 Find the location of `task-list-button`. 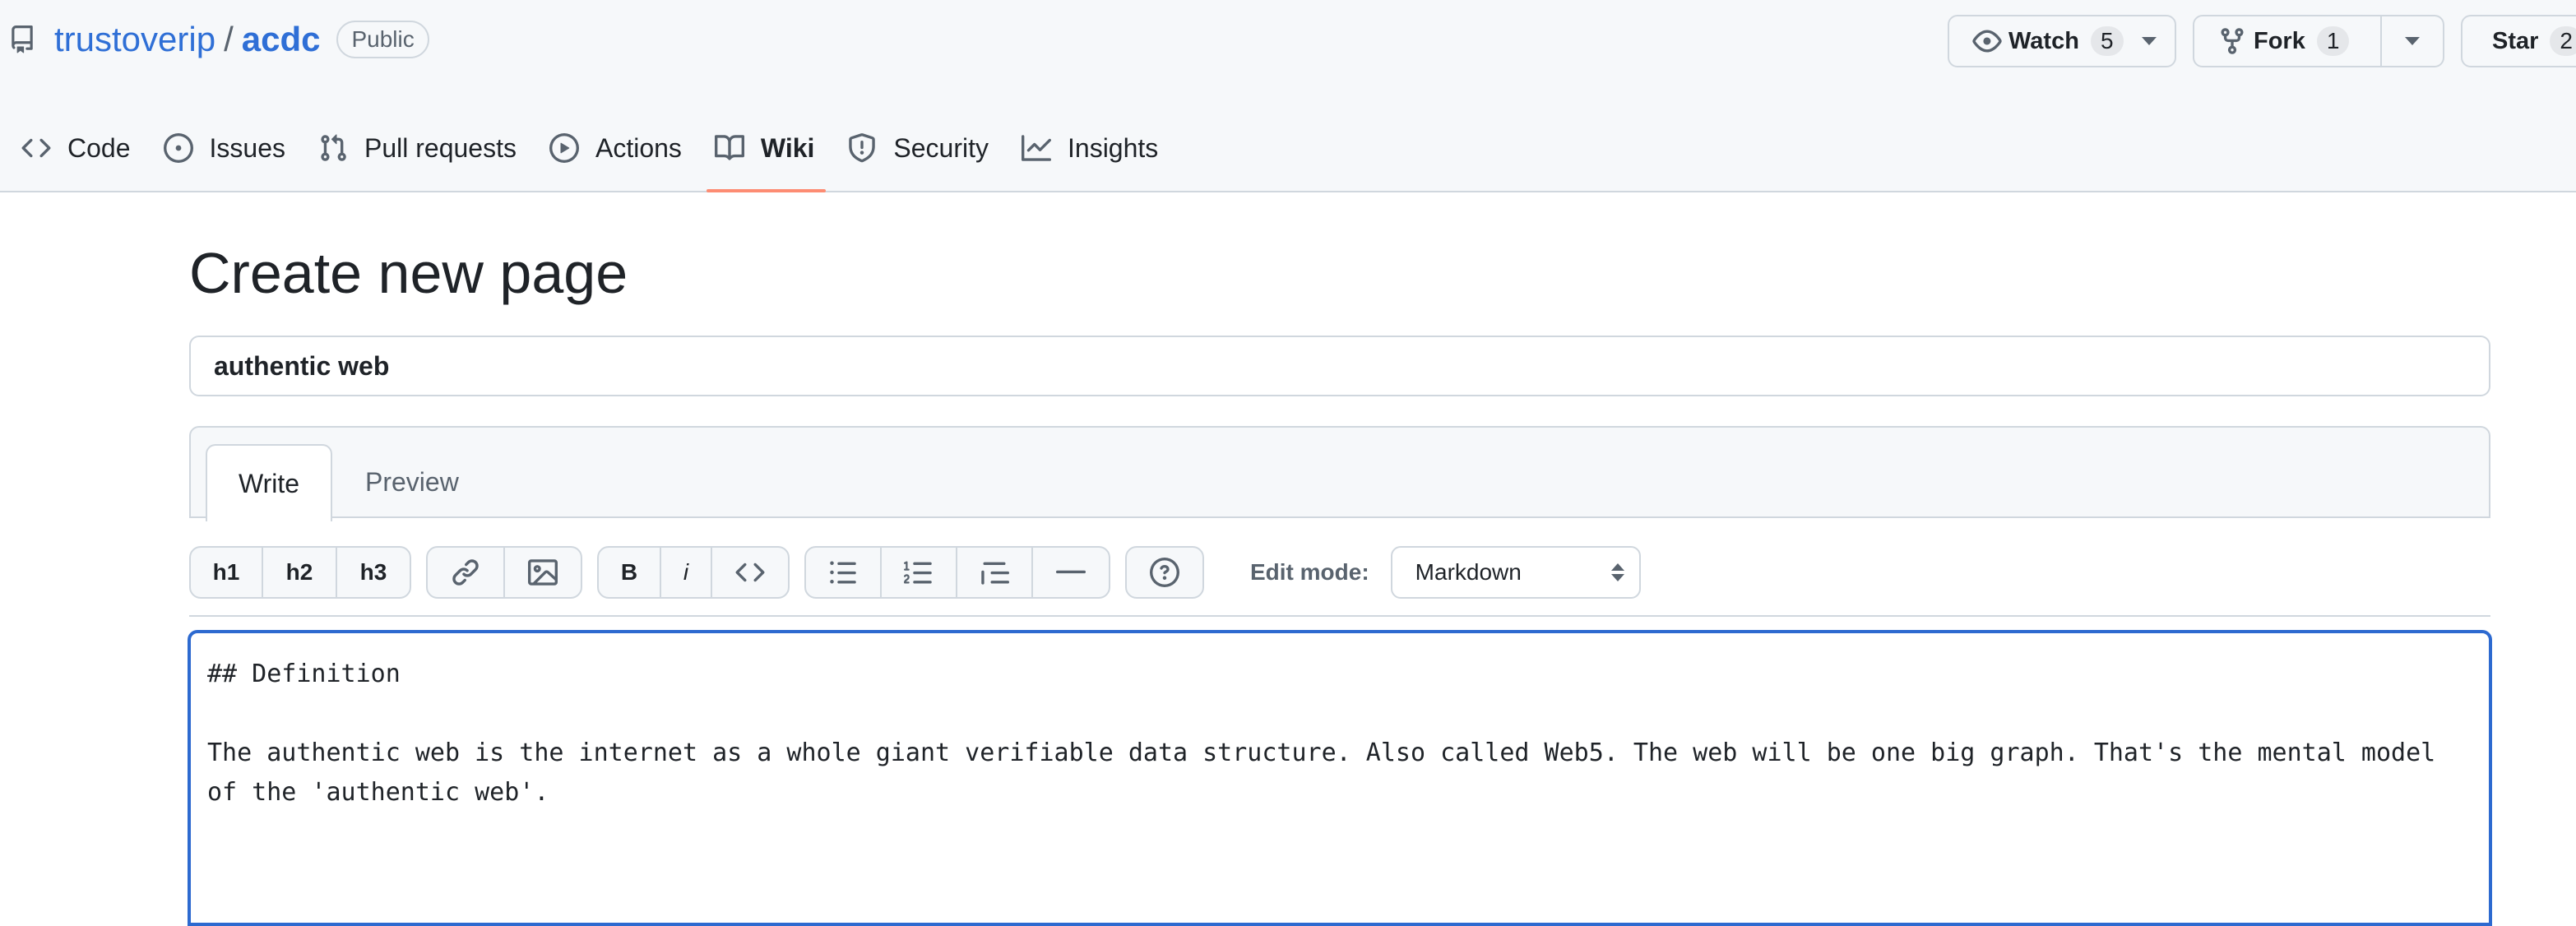

task-list-button is located at coordinates (995, 572).